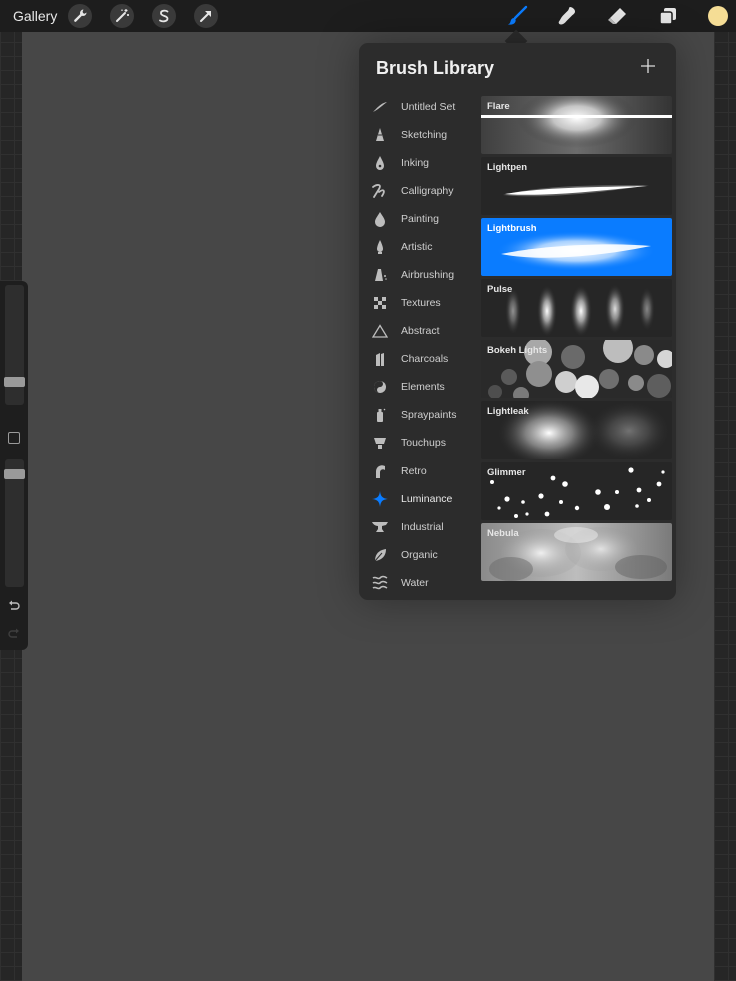 This screenshot has width=736, height=981. I want to click on set-textures: Textures, so click(424, 303).